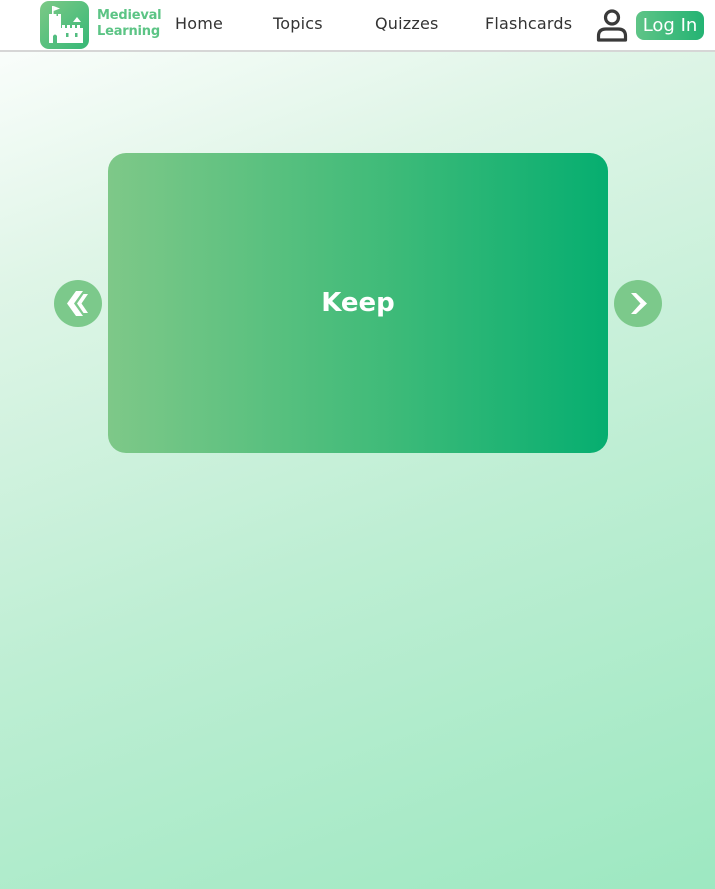  I want to click on flashcard-term: Keep, so click(358, 303).